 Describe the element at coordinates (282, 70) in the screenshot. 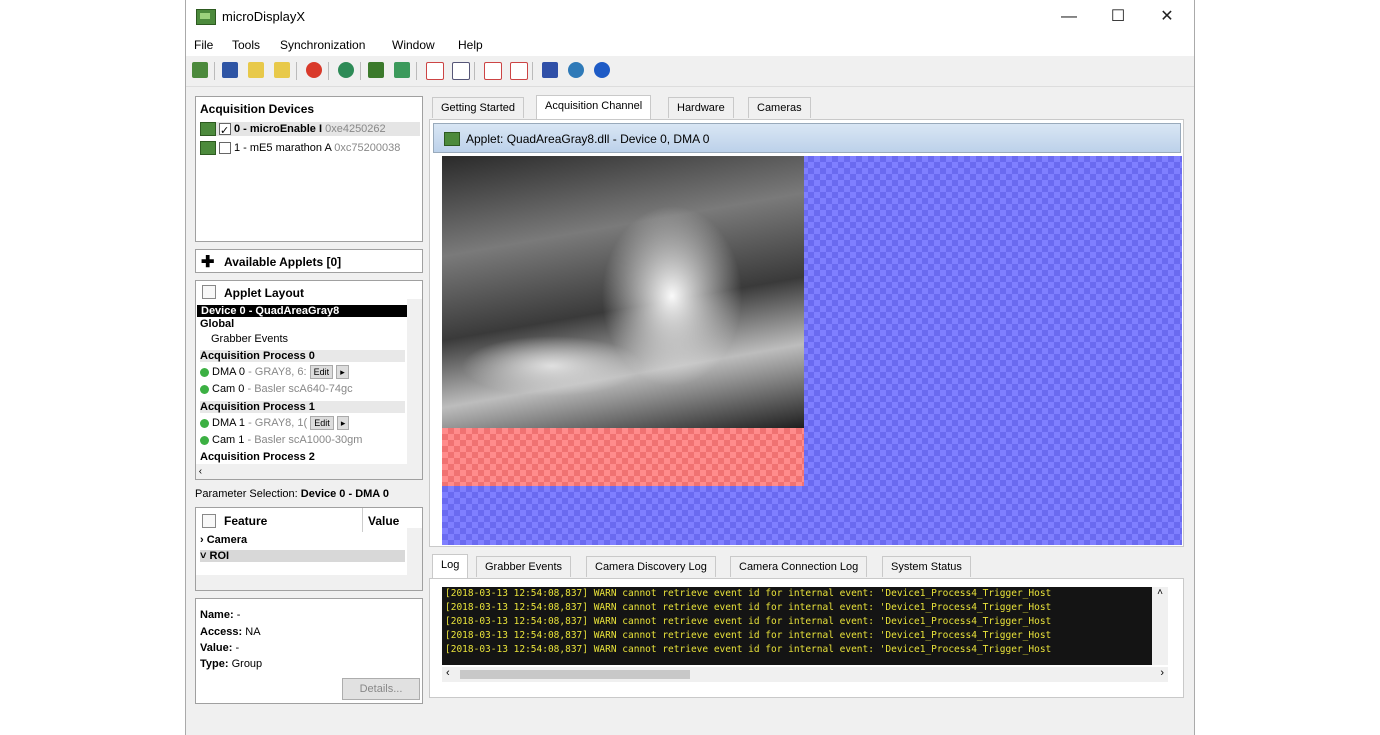

I see `load-config-icon` at that location.